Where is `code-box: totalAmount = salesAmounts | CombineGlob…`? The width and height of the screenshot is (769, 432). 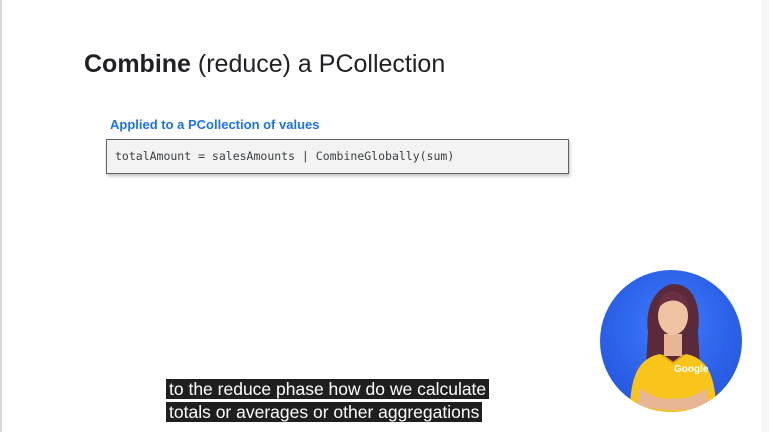 code-box: totalAmount = salesAmounts | CombineGlob… is located at coordinates (337, 156).